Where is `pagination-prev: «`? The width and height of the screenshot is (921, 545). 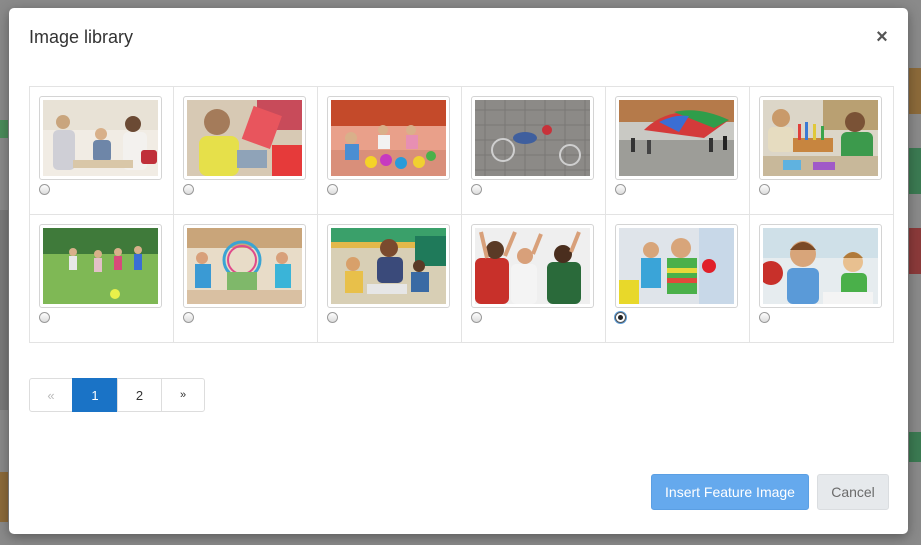 pagination-prev: « is located at coordinates (51, 395).